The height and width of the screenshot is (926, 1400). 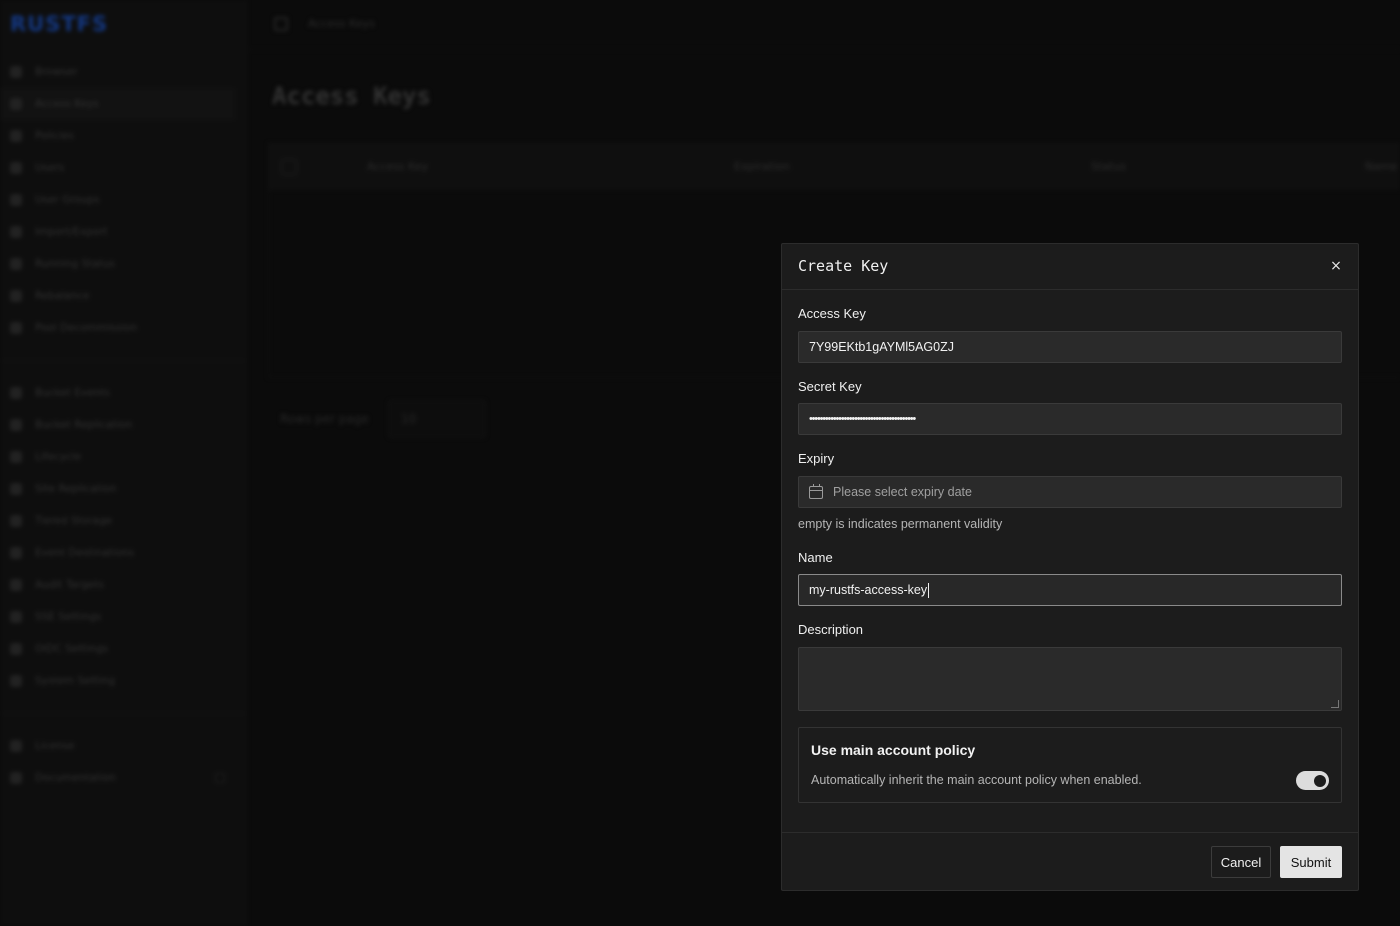 I want to click on description-label: Description, so click(x=831, y=629).